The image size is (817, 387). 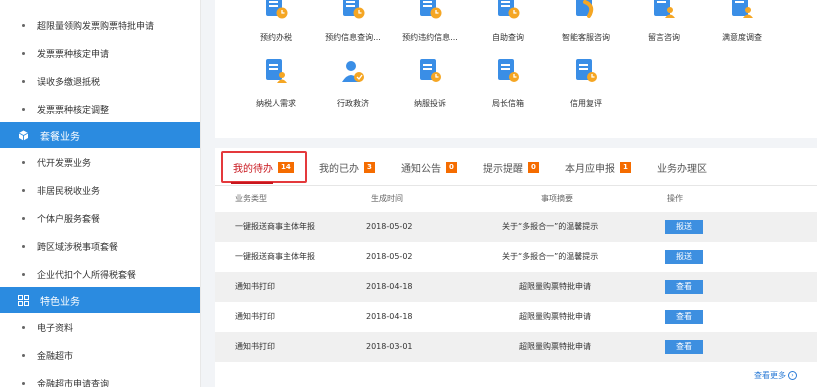 What do you see at coordinates (516, 143) in the screenshot?
I see `panel-divider` at bounding box center [516, 143].